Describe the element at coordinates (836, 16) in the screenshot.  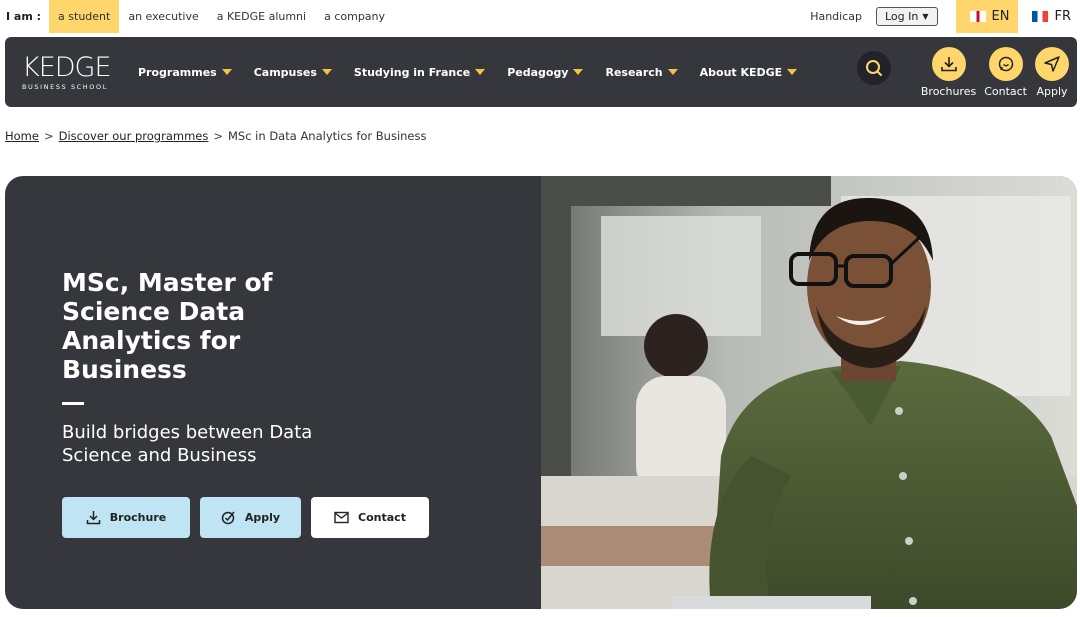
I see `handicap-link: Handicap` at that location.